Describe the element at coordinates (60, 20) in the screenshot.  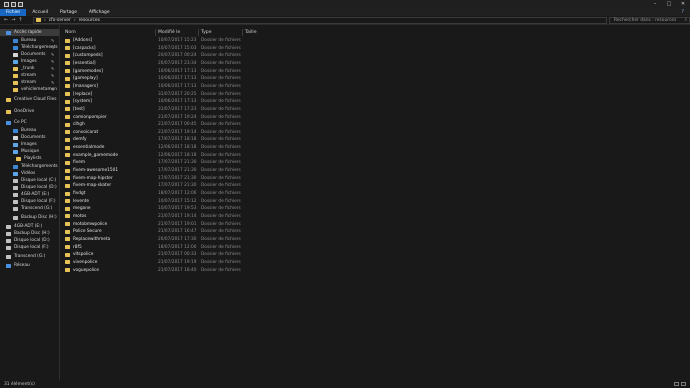
I see `breadcrumb-item: cfx-server` at that location.